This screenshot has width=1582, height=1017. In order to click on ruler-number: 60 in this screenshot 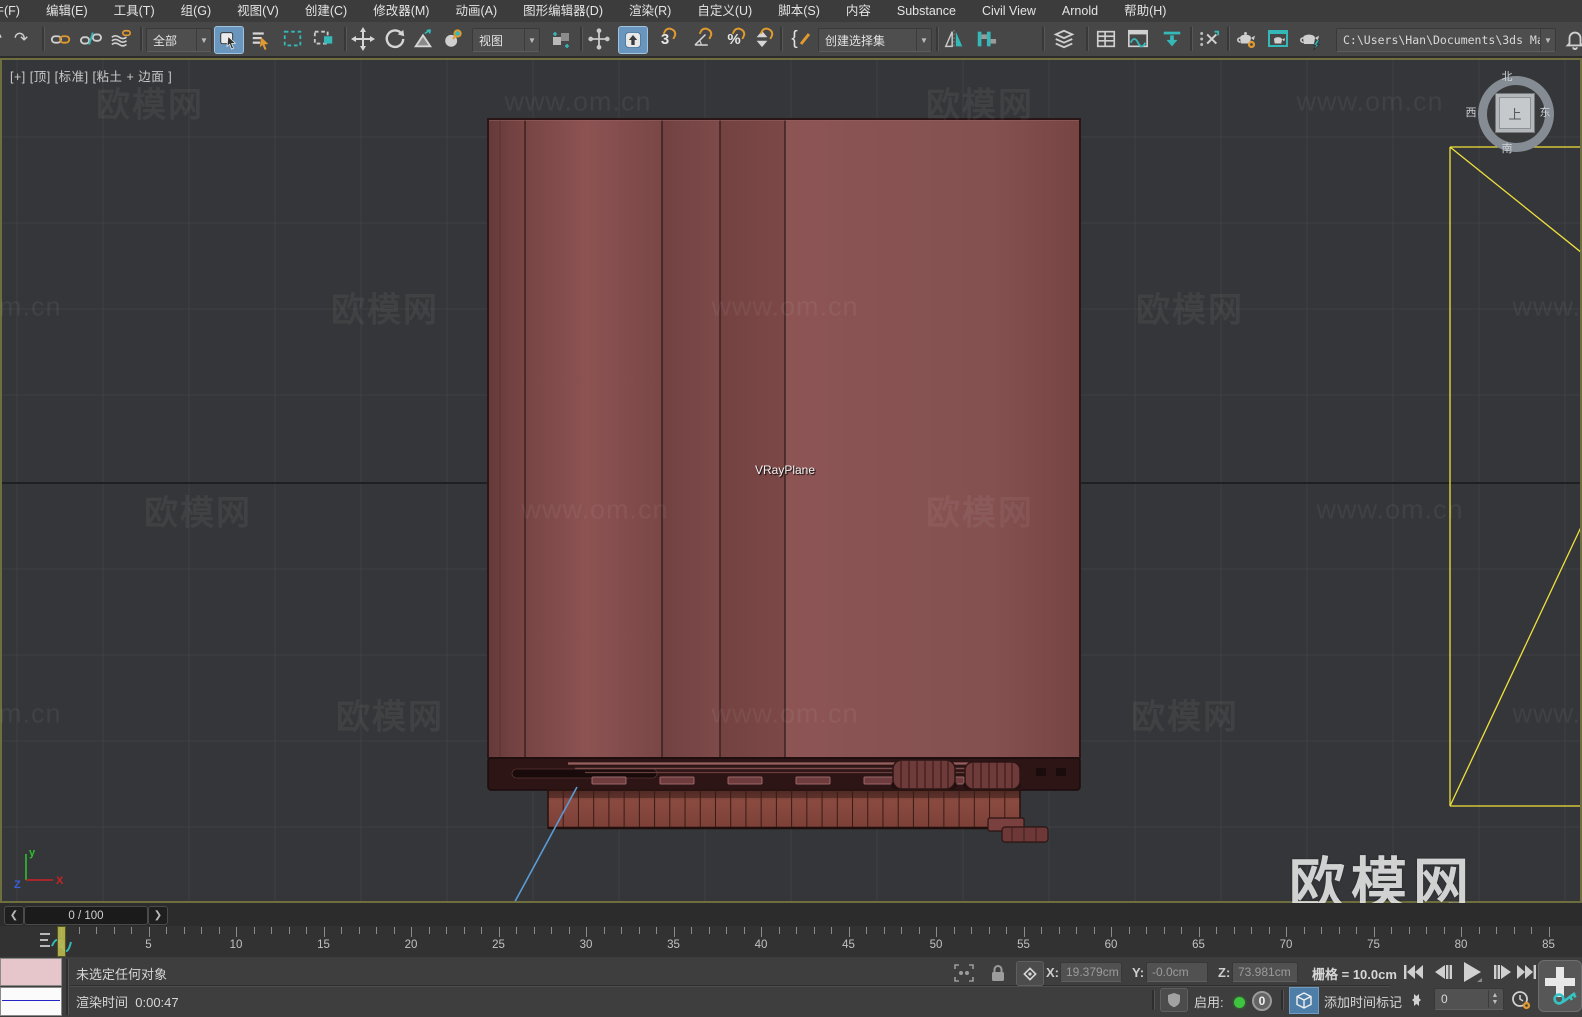, I will do `click(1111, 945)`.